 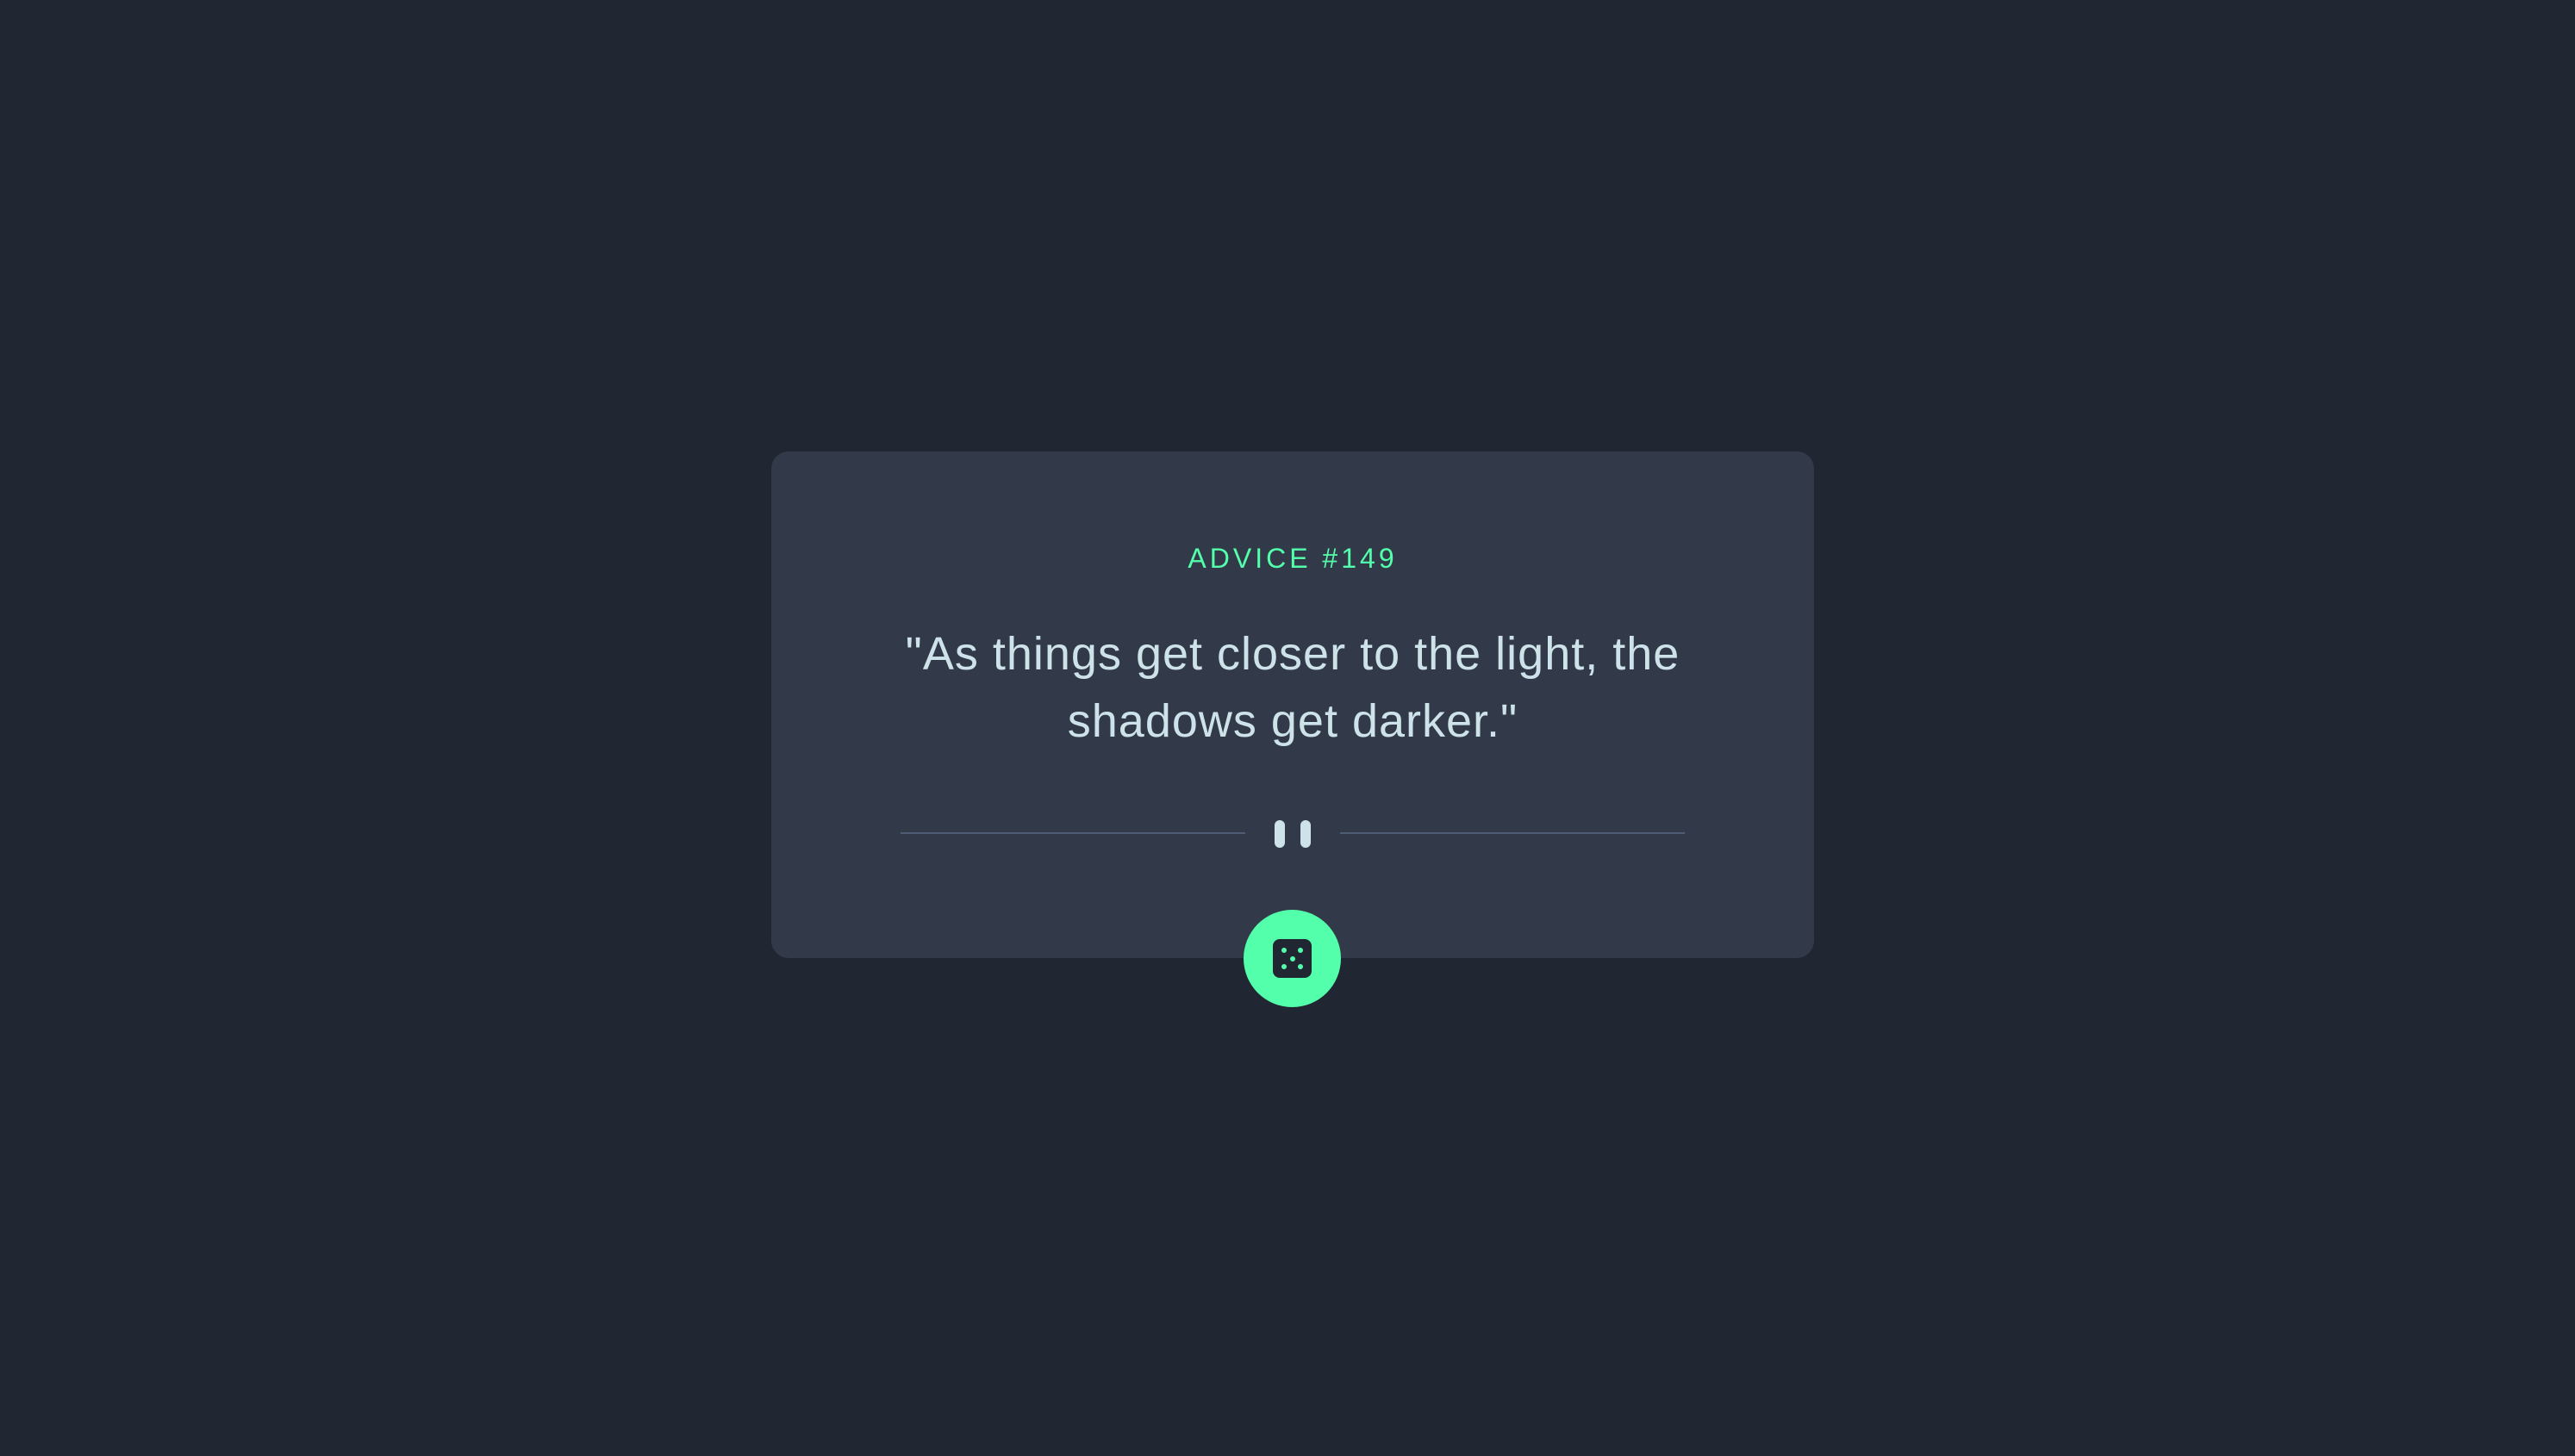 What do you see at coordinates (1280, 834) in the screenshot?
I see `pause-bar-left` at bounding box center [1280, 834].